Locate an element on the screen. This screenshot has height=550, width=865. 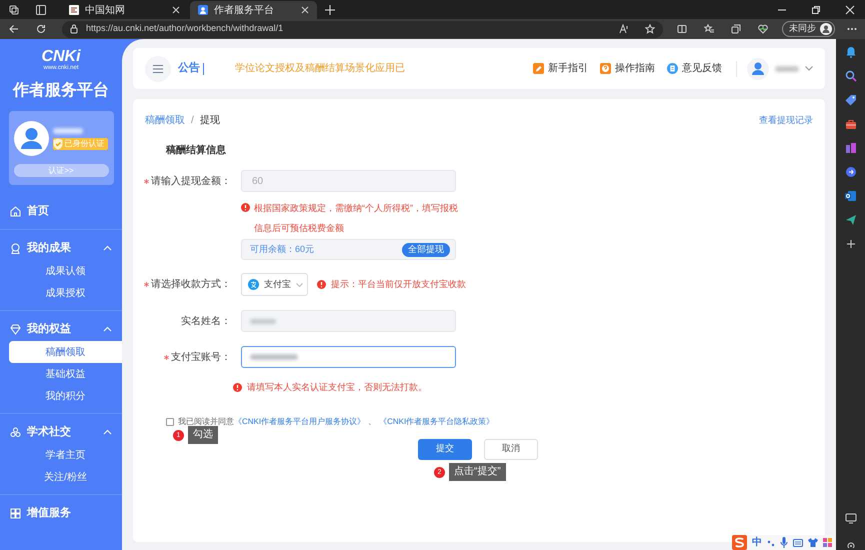
breadcrumb-item: 稿酬领取 is located at coordinates (165, 120).